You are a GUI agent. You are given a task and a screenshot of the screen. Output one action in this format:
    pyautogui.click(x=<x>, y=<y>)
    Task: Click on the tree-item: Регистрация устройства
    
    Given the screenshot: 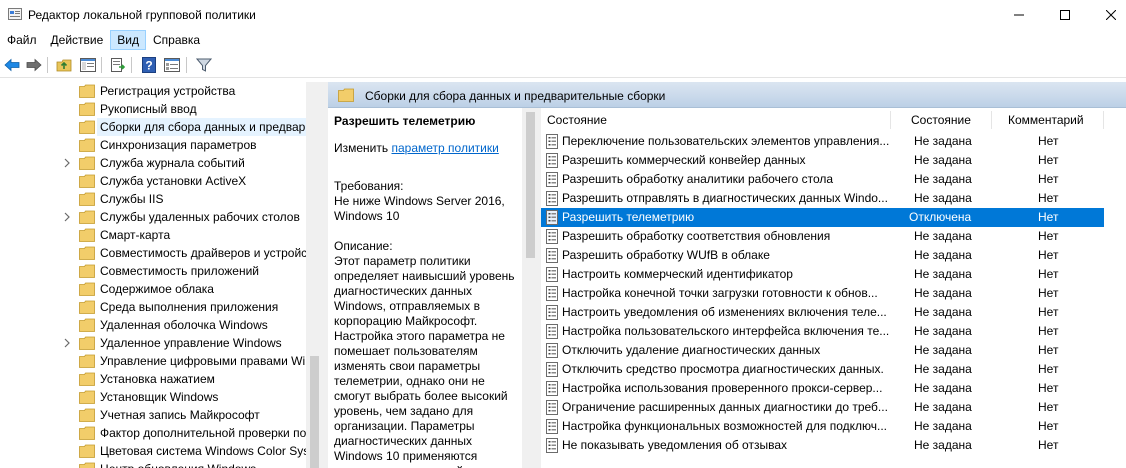 What is the action you would take?
    pyautogui.click(x=153, y=91)
    